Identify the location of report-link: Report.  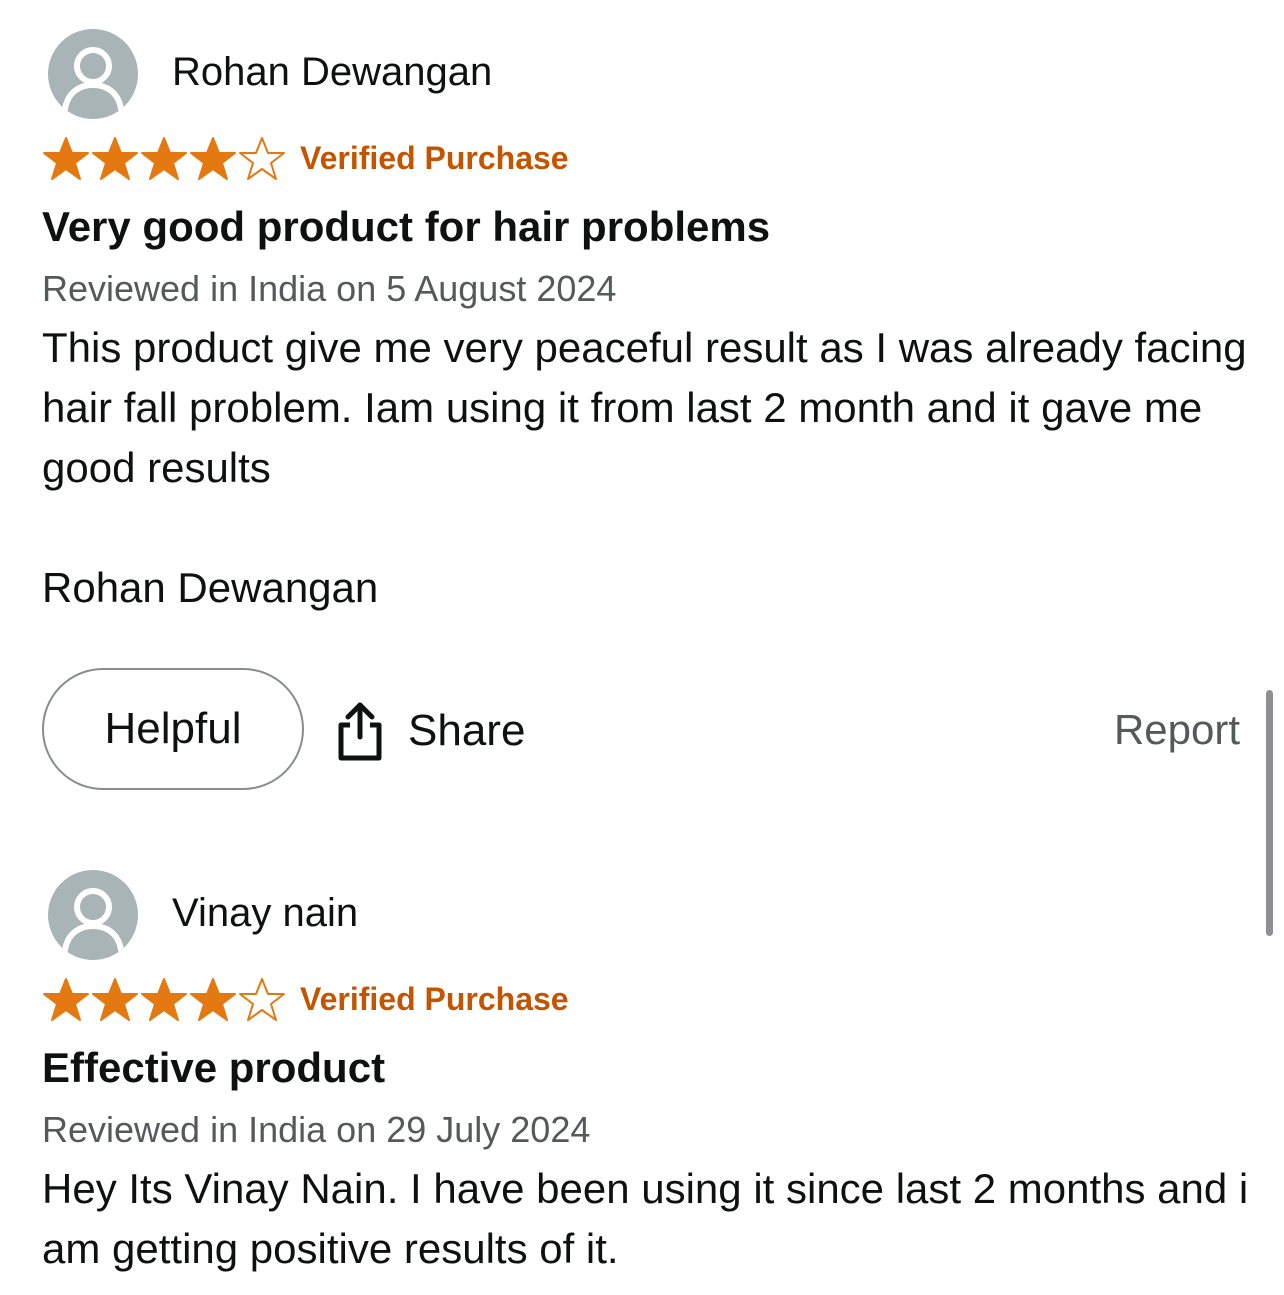
(1177, 730).